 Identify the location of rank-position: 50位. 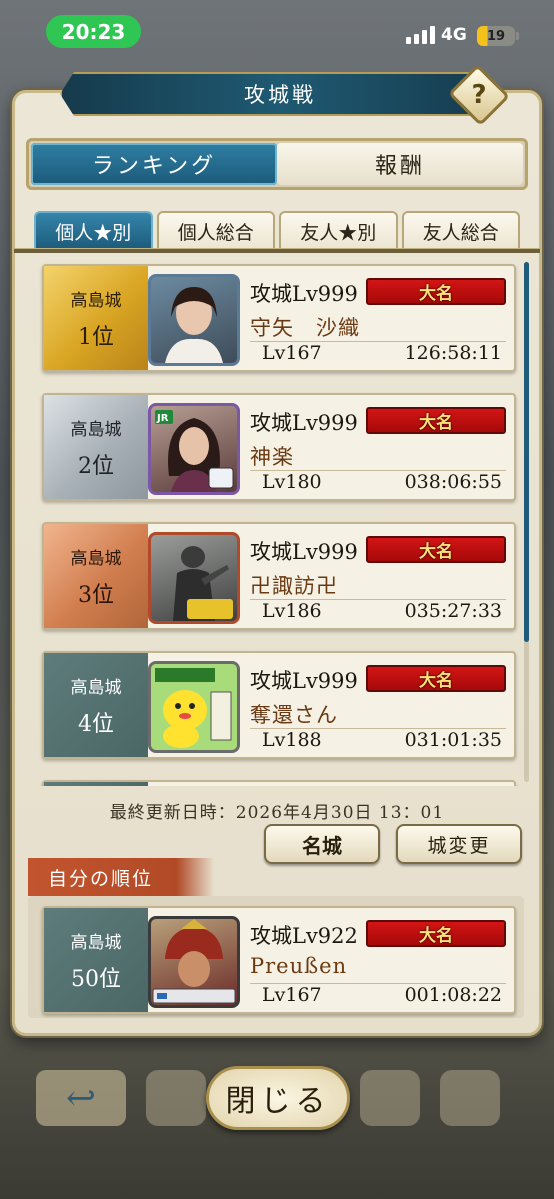
(96, 979).